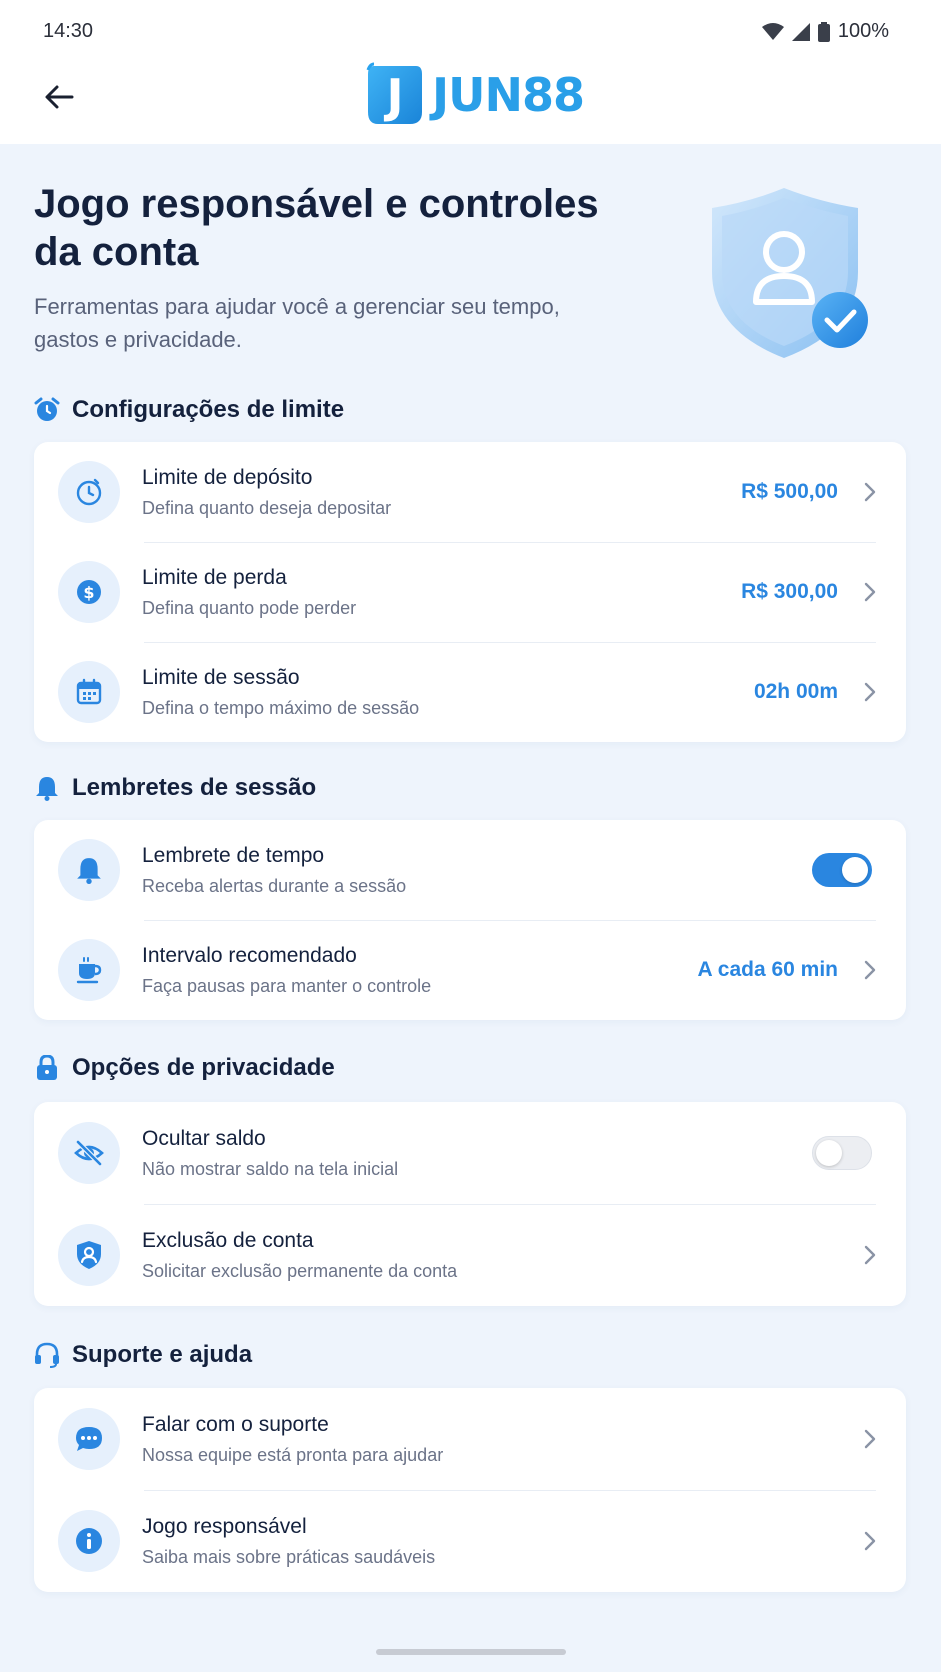  Describe the element at coordinates (471, 1652) in the screenshot. I see `home-indicator` at that location.